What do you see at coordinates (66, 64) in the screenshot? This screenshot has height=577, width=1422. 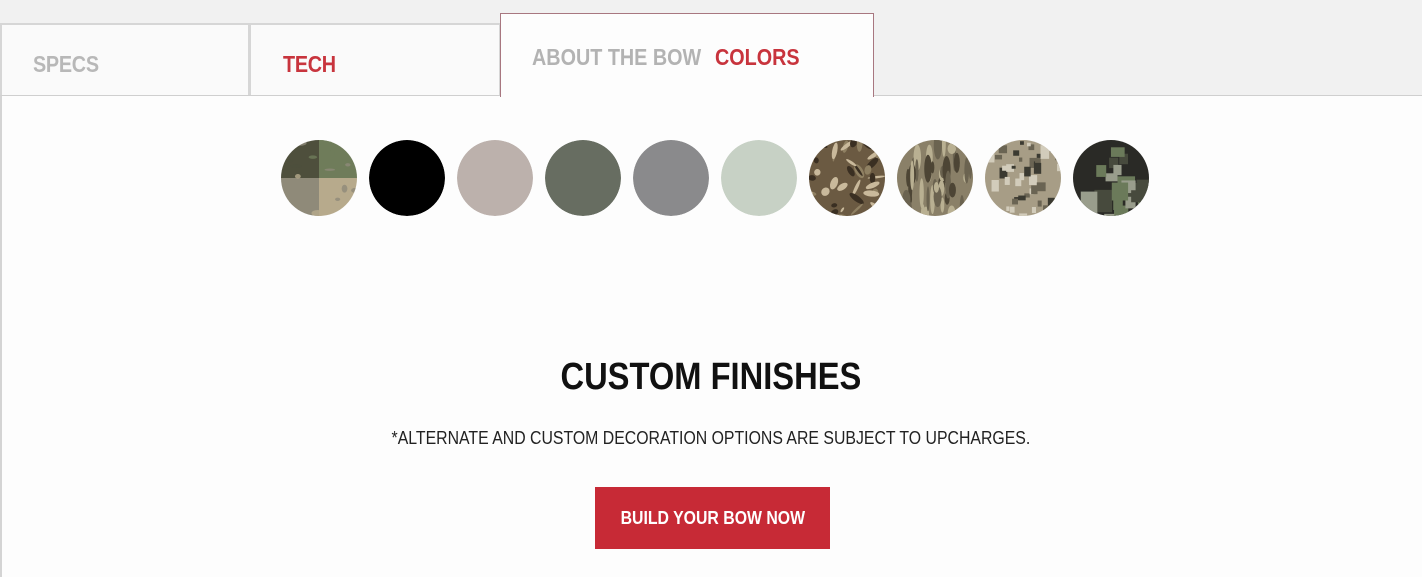 I see `tab-specs-label: SPECS` at bounding box center [66, 64].